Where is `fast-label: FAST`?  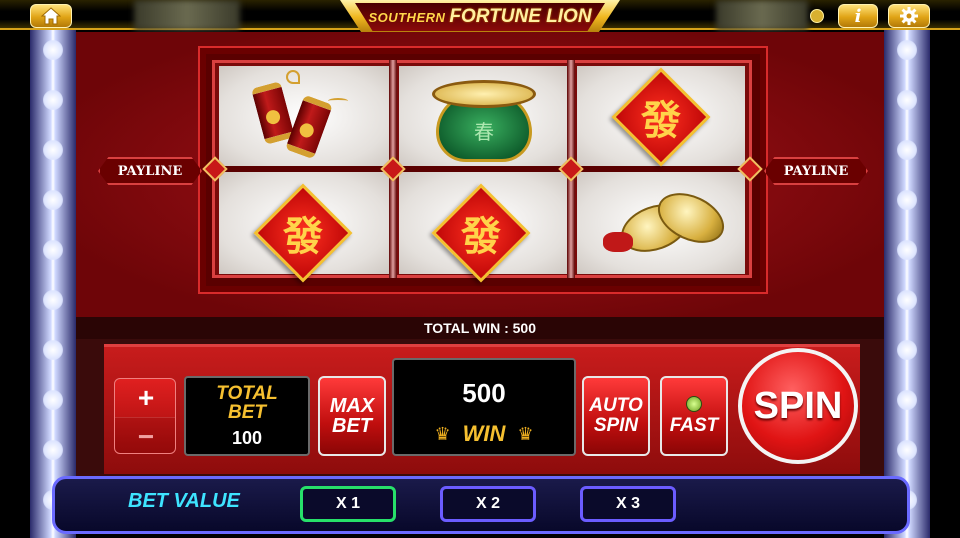 fast-label: FAST is located at coordinates (694, 425).